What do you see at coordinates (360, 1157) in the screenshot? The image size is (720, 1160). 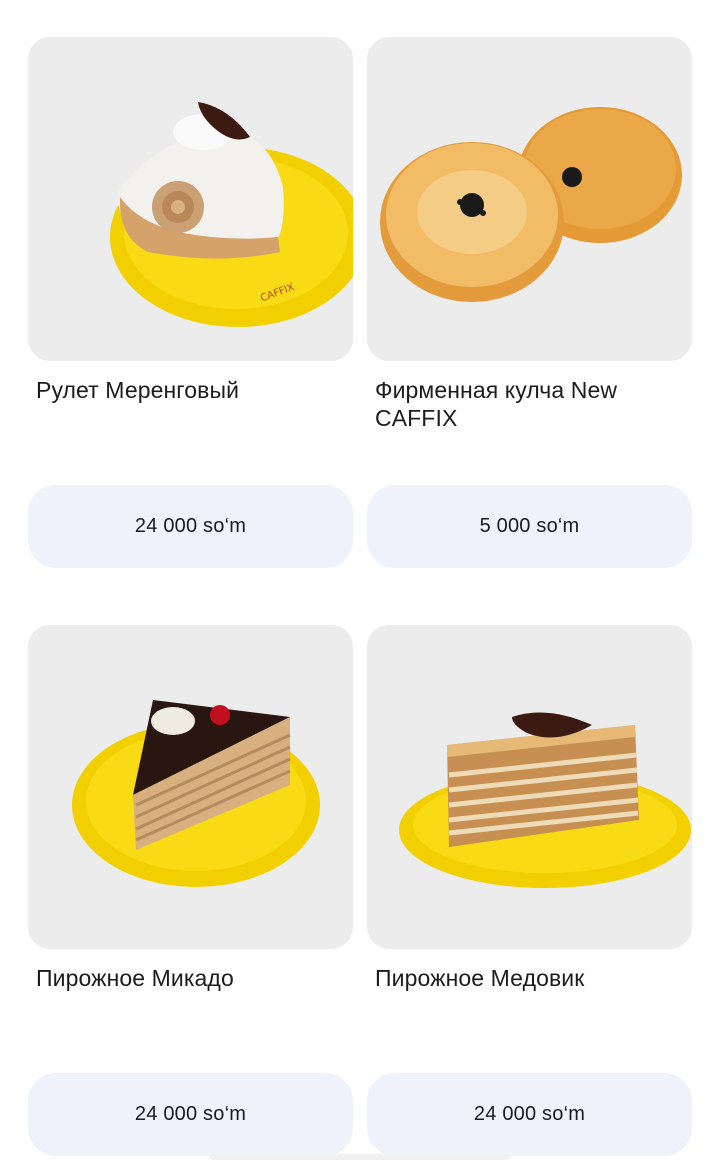 I see `bottom-edge-bar` at bounding box center [360, 1157].